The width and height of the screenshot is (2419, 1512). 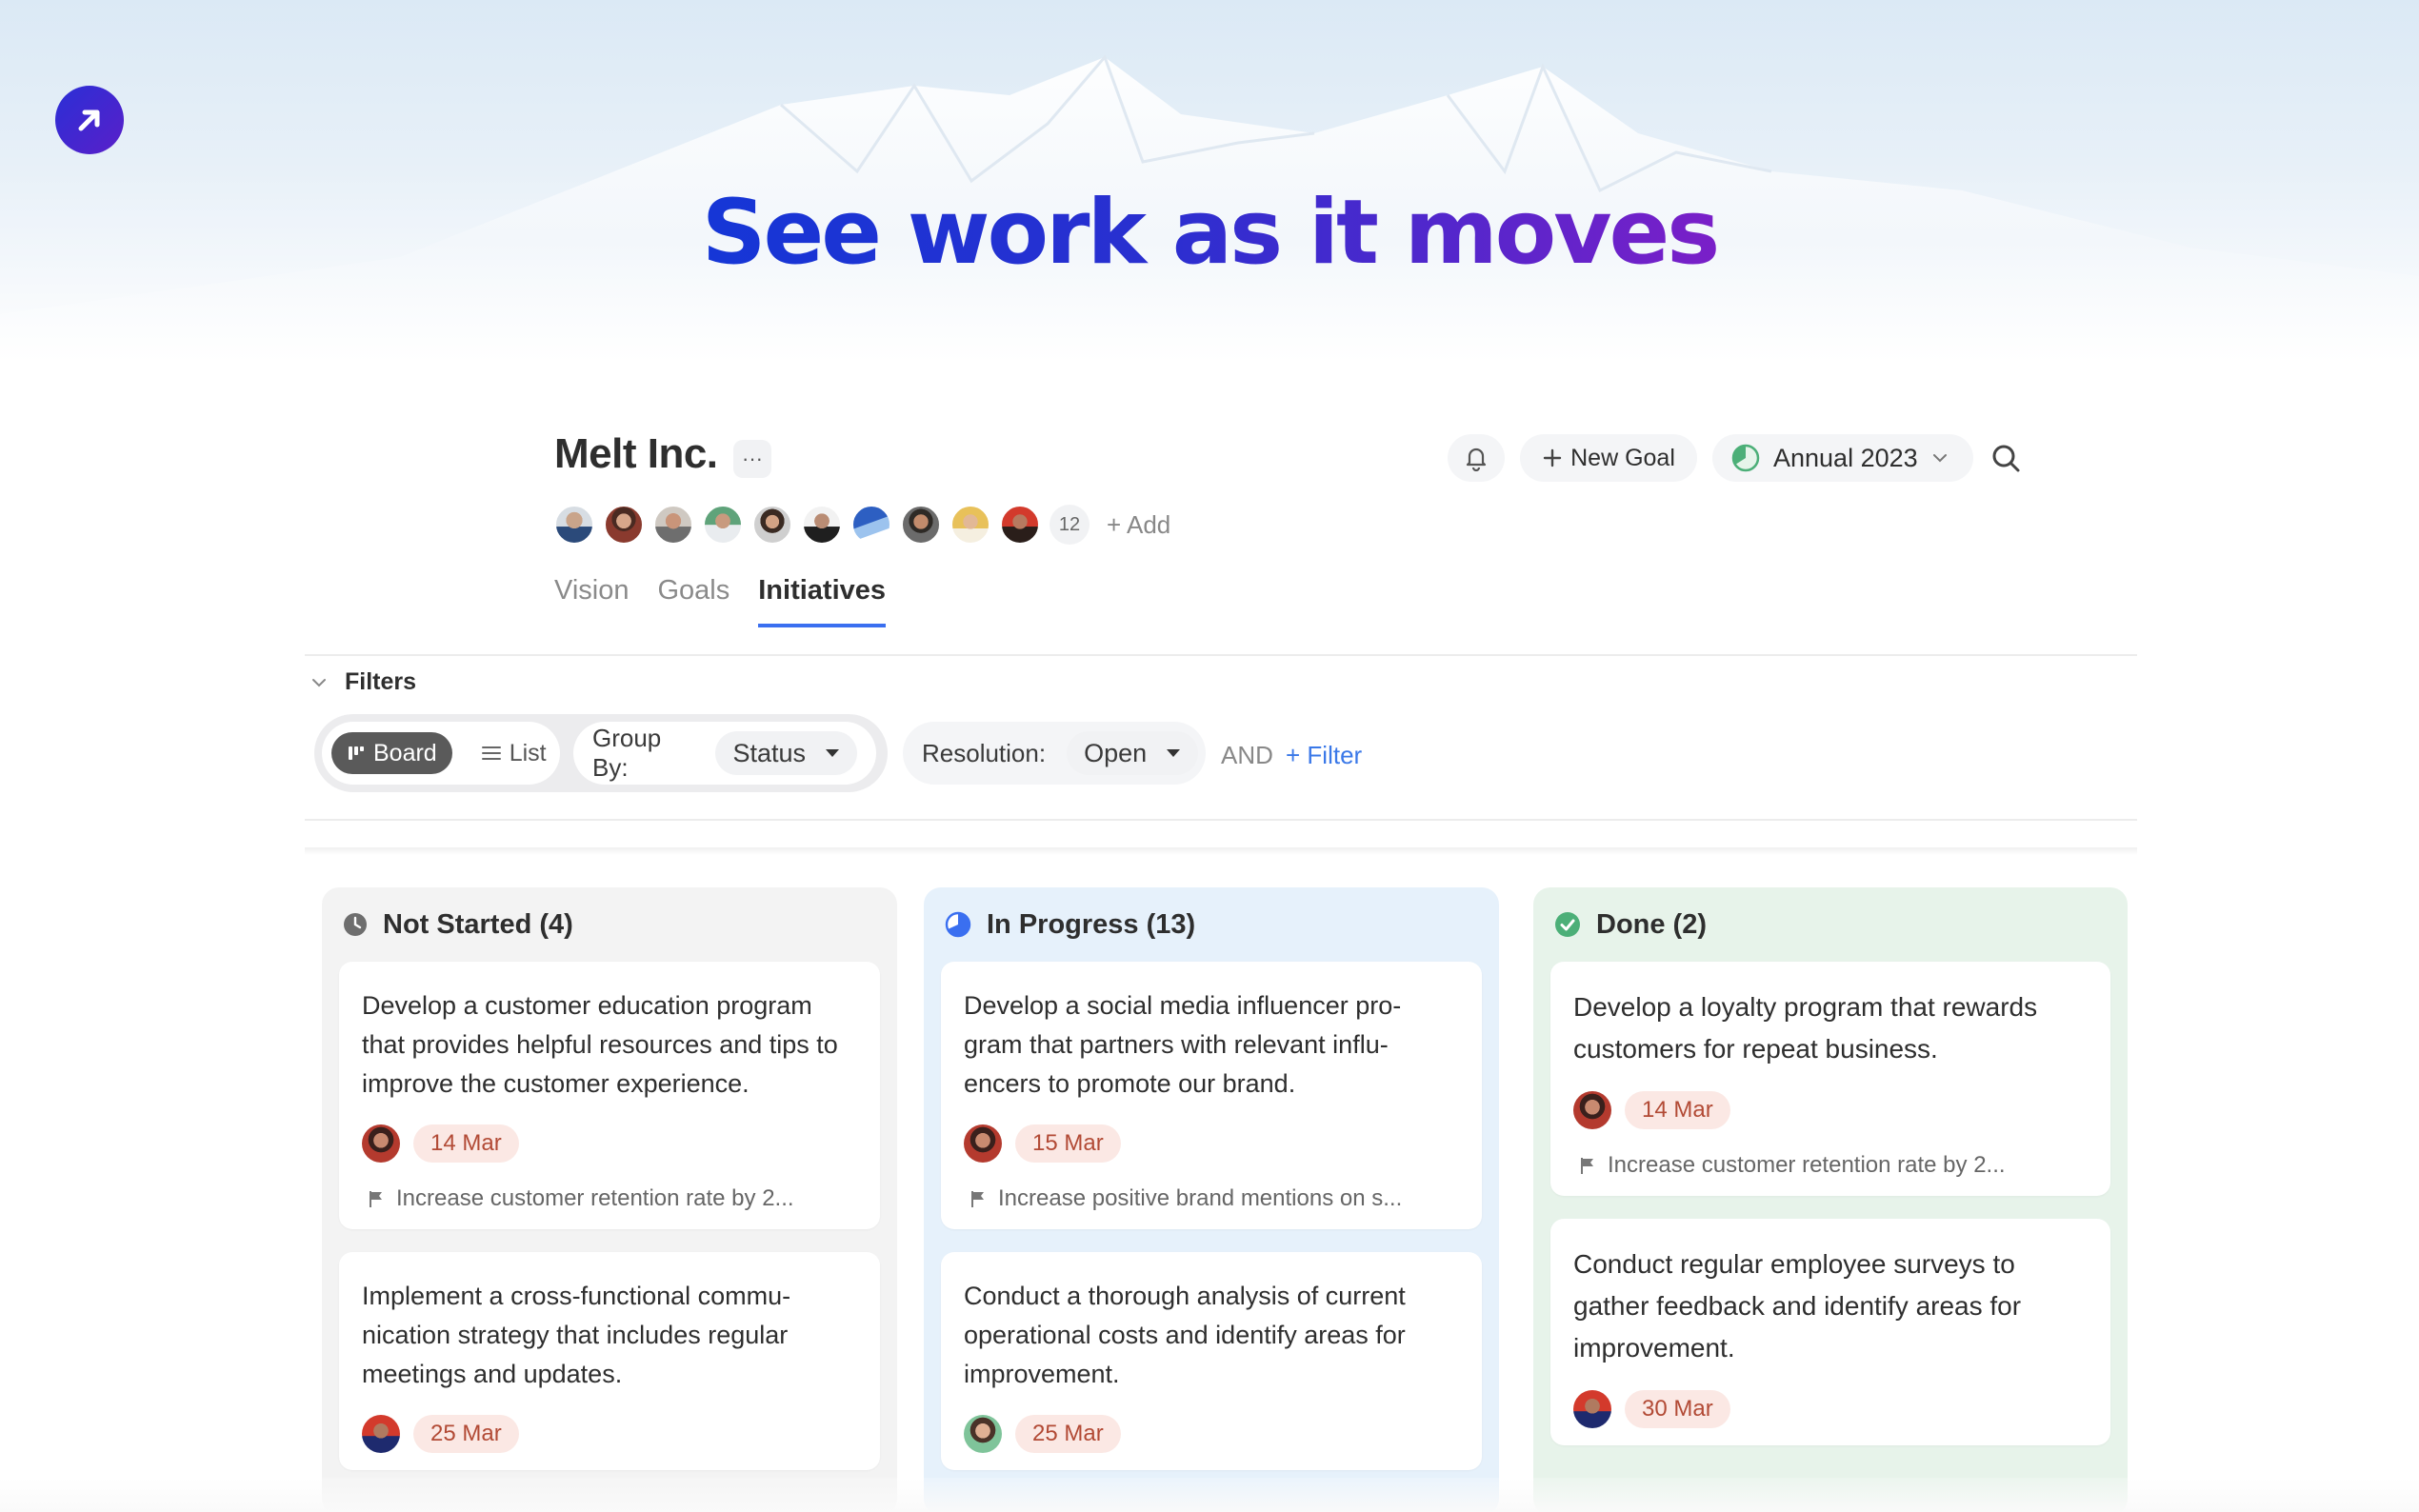 What do you see at coordinates (1210, 233) in the screenshot?
I see `hero-title: See work as it moves` at bounding box center [1210, 233].